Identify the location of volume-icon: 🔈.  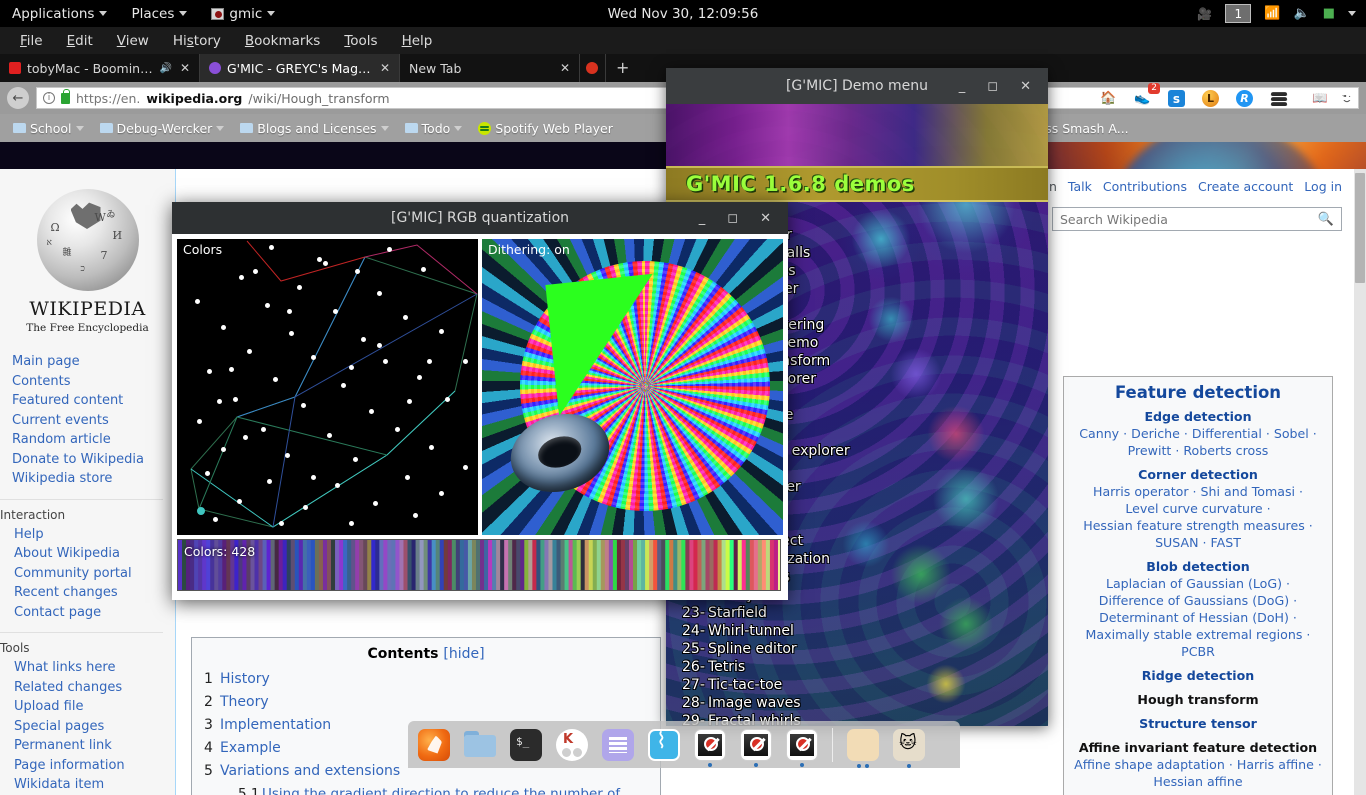
(1302, 13).